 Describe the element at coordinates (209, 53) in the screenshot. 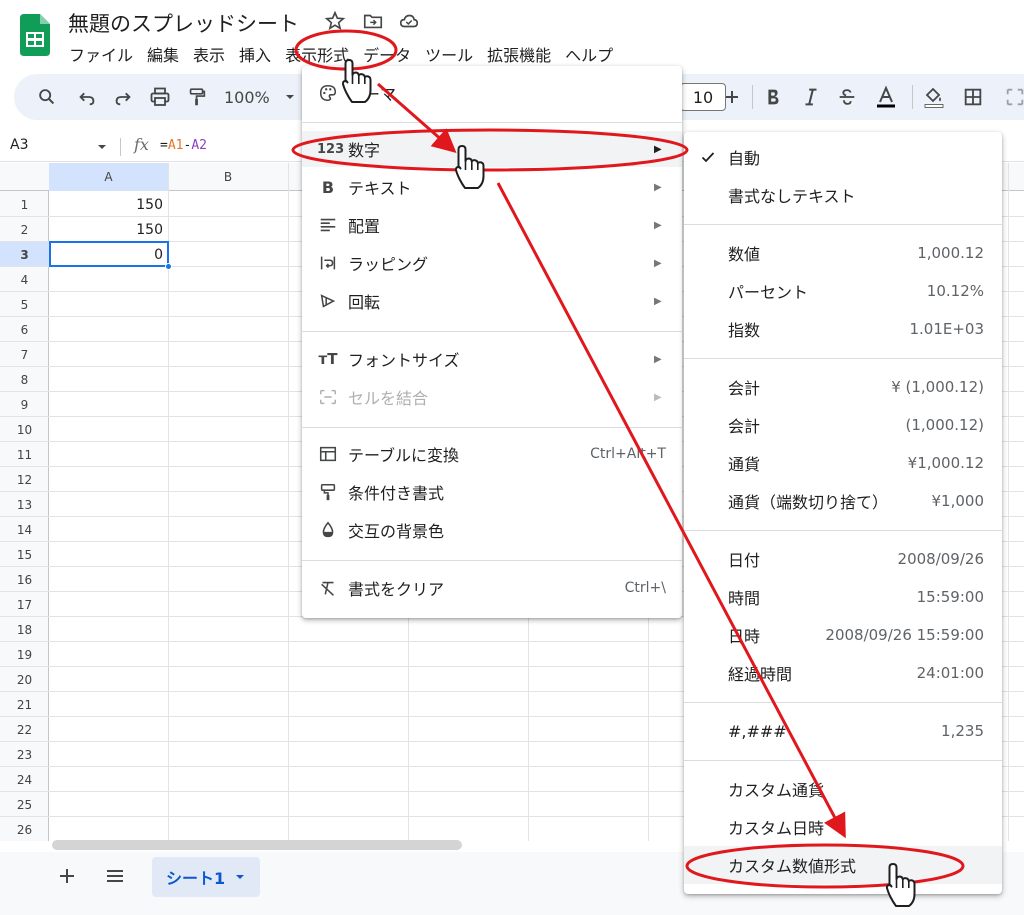

I see `menu-view: 表示` at that location.